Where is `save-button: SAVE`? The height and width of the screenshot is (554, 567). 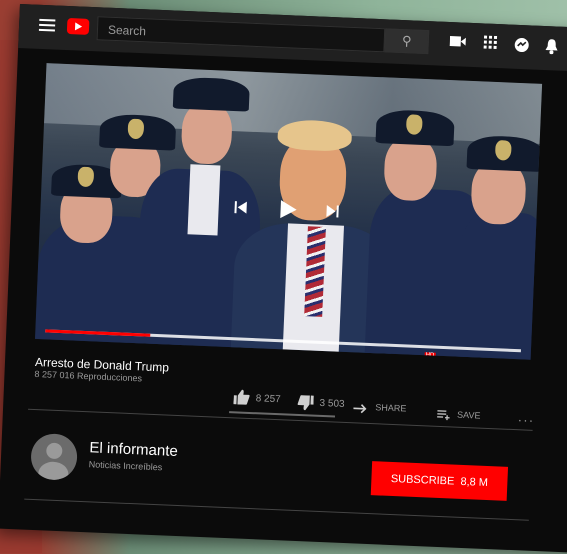
save-button: SAVE is located at coordinates (469, 415).